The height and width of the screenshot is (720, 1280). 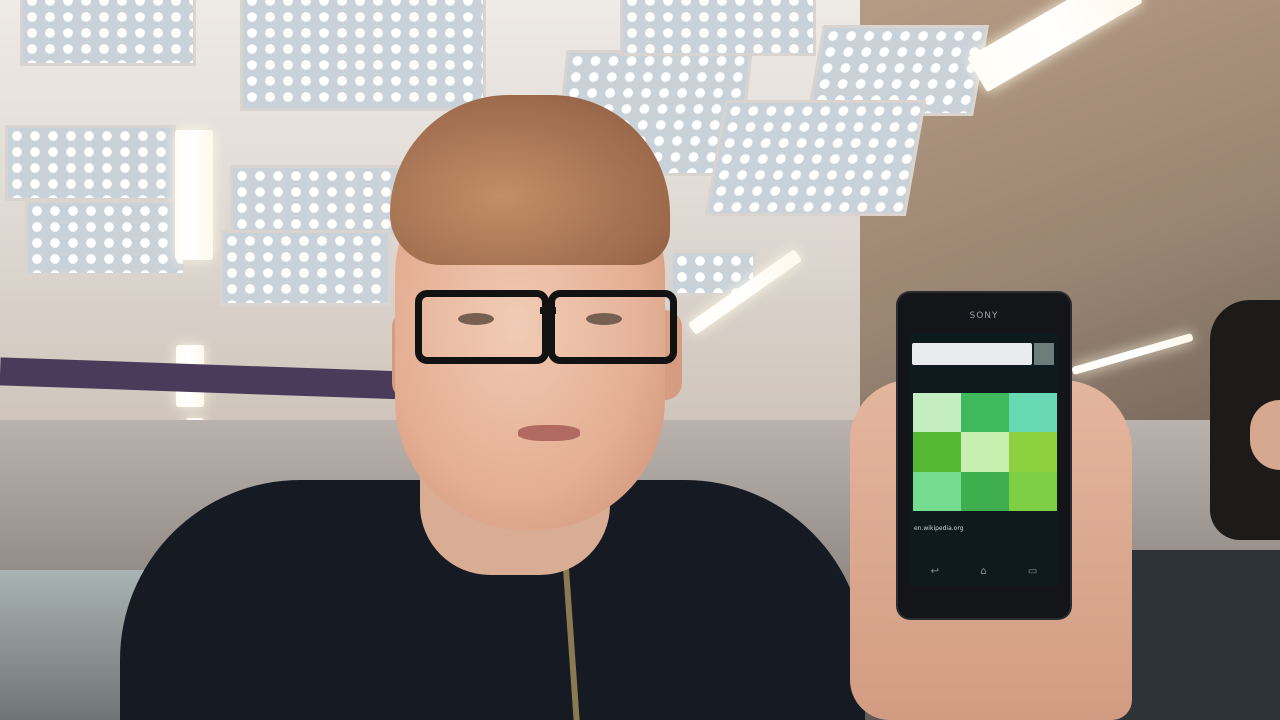 I want to click on home-icon: ⌂, so click(x=983, y=571).